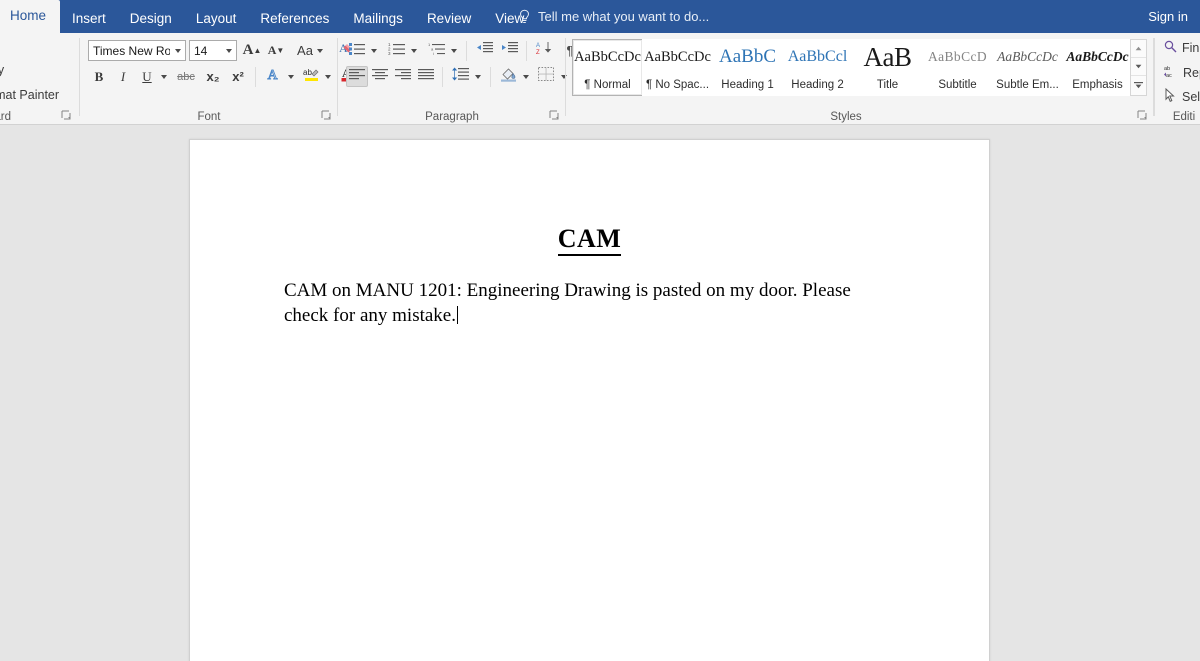 The height and width of the screenshot is (661, 1200). I want to click on styles-scroll-up-button, so click(1138, 49).